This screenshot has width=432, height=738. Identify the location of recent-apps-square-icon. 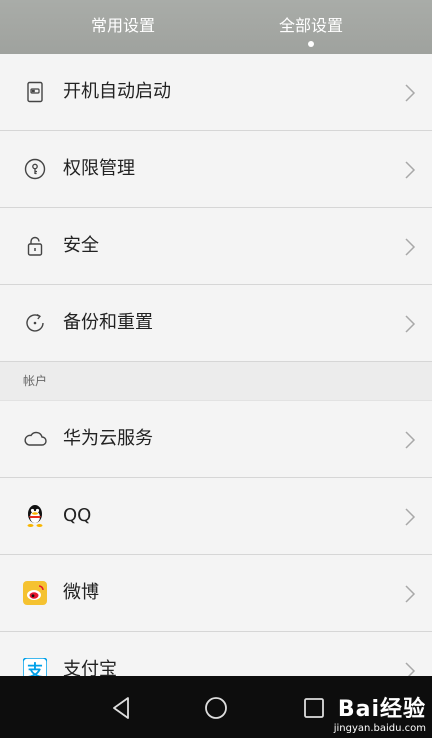
(314, 708).